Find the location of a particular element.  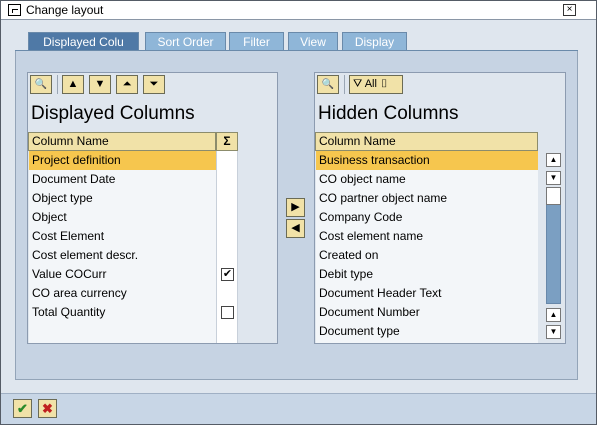

arrow-down-icon: ▼ is located at coordinates (100, 84).